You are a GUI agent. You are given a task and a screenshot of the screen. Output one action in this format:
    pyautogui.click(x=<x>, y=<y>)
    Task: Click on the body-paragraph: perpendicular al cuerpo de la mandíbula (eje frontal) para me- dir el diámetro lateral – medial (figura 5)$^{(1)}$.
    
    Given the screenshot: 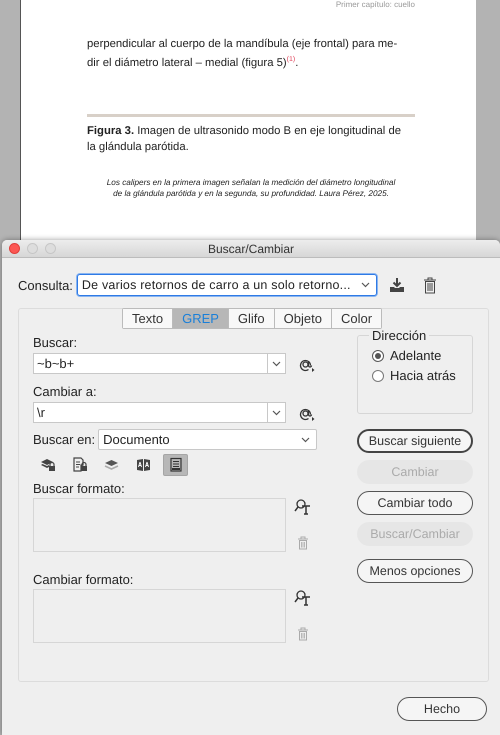 What is the action you would take?
    pyautogui.click(x=242, y=54)
    